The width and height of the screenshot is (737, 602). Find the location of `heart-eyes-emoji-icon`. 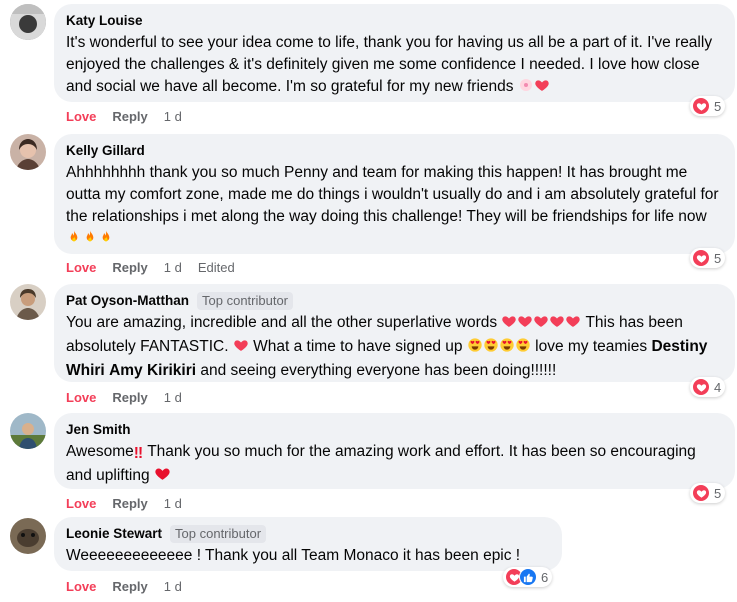

heart-eyes-emoji-icon is located at coordinates (499, 348).